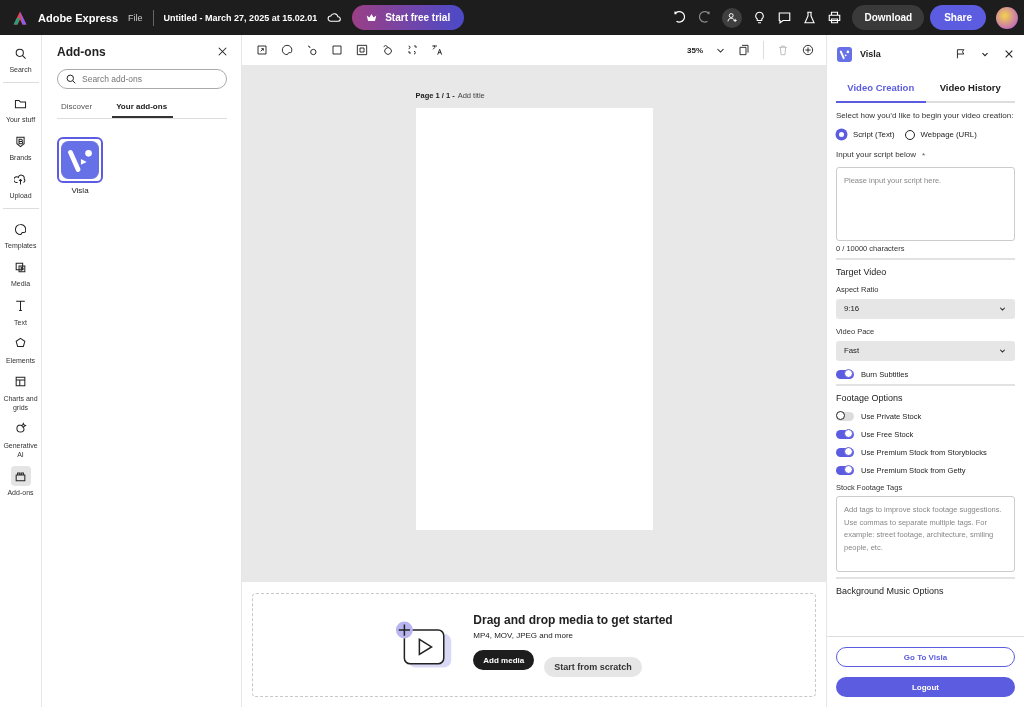  I want to click on sparkle-icon, so click(20, 429).